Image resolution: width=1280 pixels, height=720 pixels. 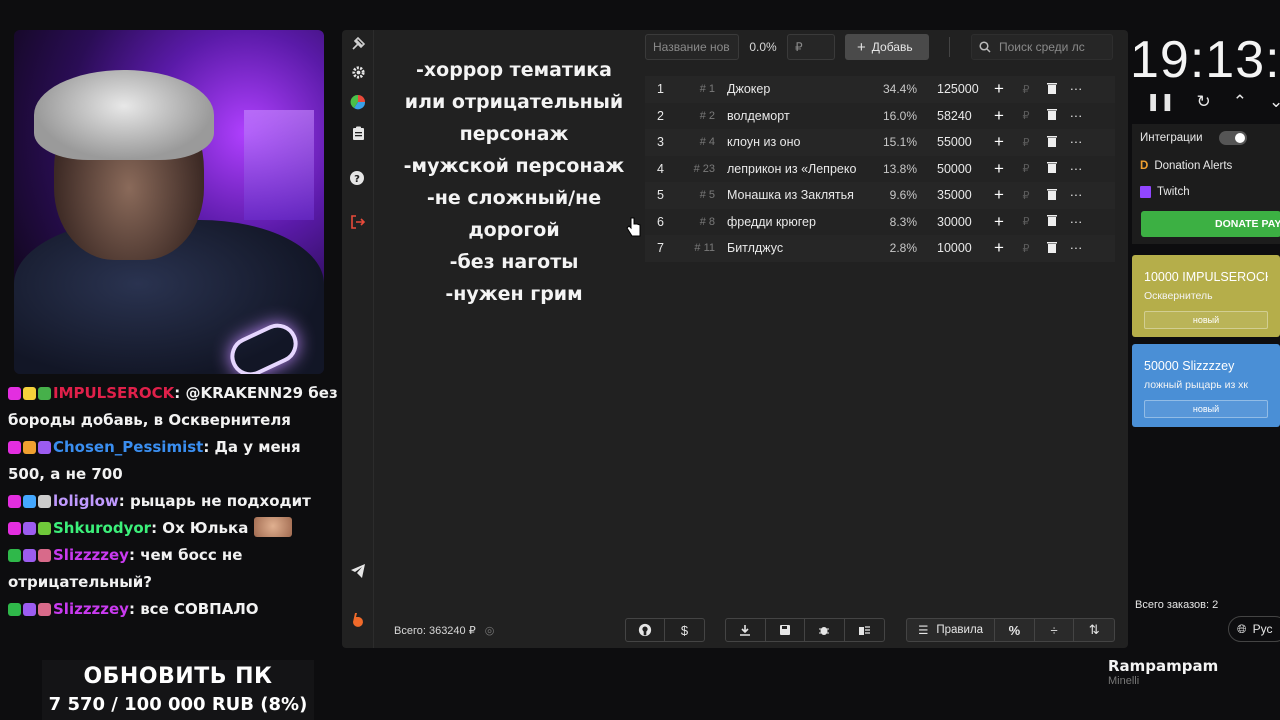 I want to click on clear-list-icon, so click(x=864, y=630).